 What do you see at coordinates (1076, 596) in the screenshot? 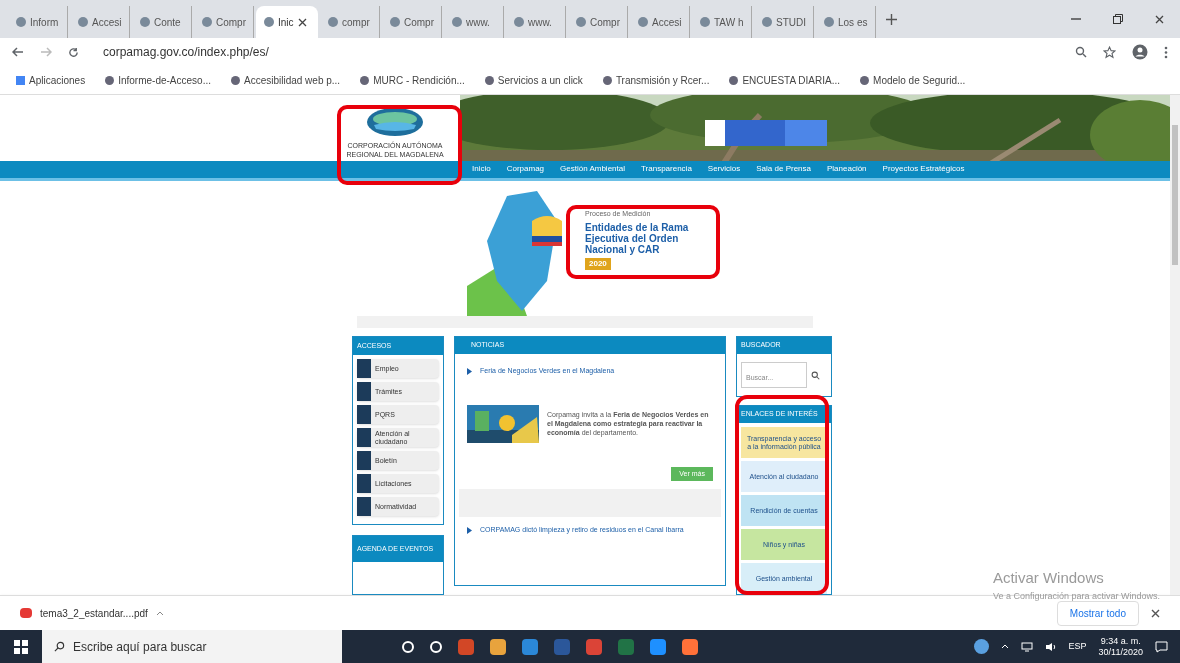
I see `activation-hint: Ve a Configuración para activar Windows.` at bounding box center [1076, 596].